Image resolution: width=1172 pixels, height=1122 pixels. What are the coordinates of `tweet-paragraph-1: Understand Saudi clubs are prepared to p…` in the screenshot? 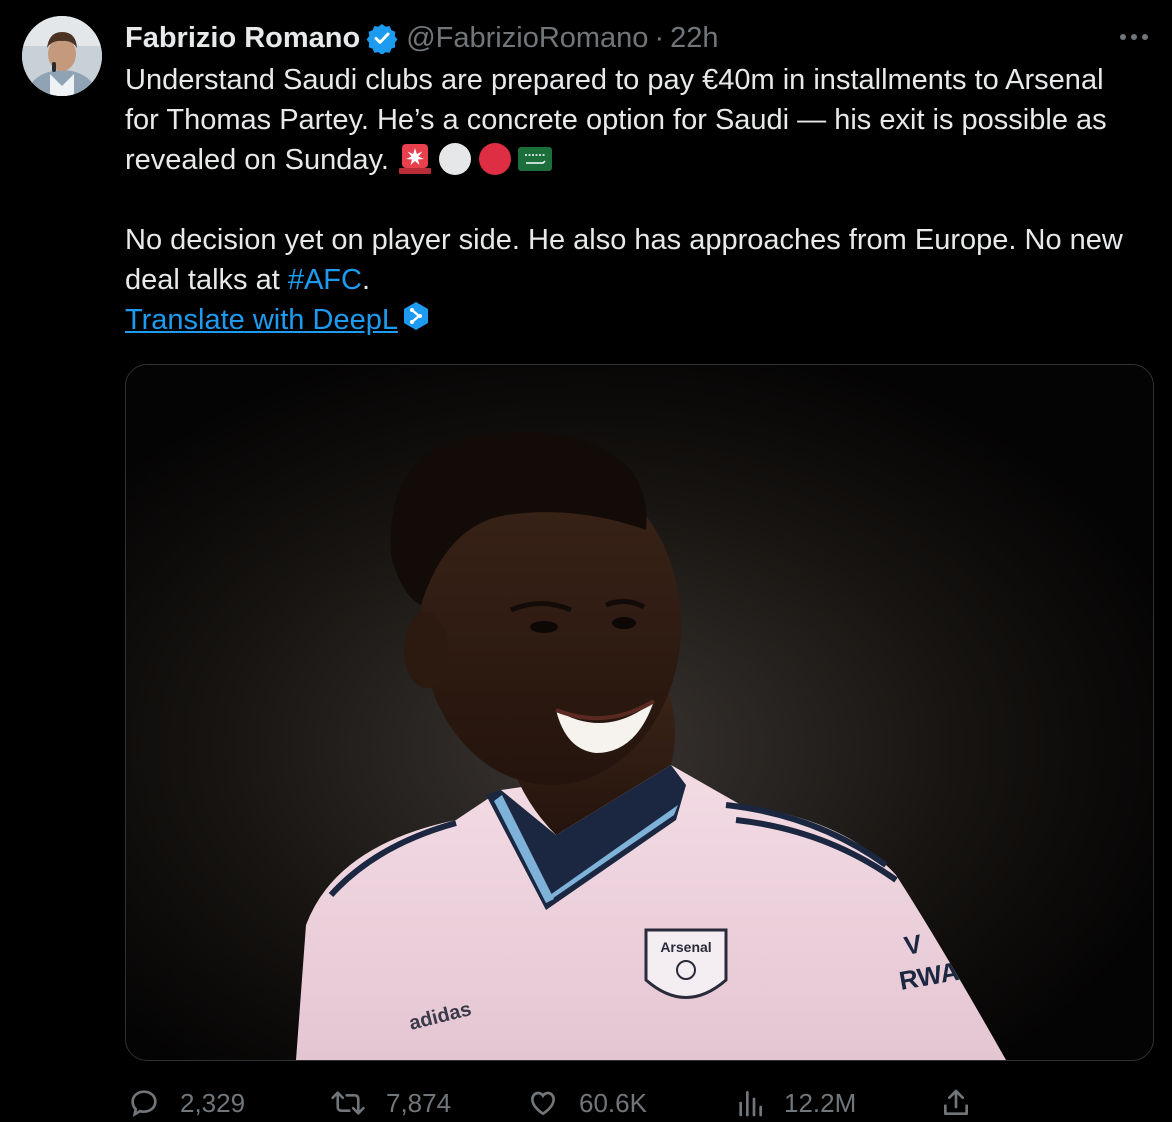 It's located at (630, 120).